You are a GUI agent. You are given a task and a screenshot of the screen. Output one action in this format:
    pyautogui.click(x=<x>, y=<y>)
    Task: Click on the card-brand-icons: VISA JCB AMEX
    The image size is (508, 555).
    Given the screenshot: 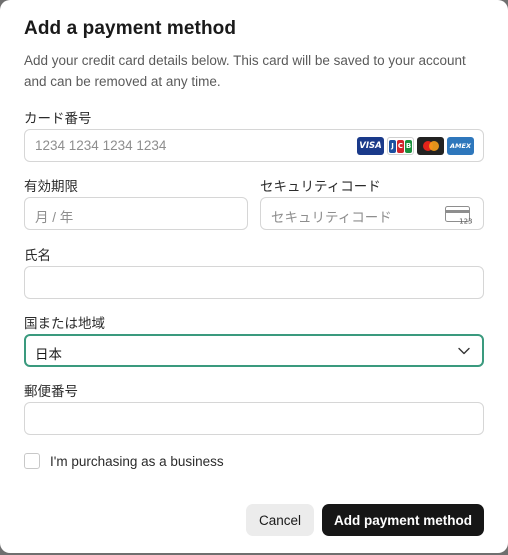 What is the action you would take?
    pyautogui.click(x=415, y=146)
    